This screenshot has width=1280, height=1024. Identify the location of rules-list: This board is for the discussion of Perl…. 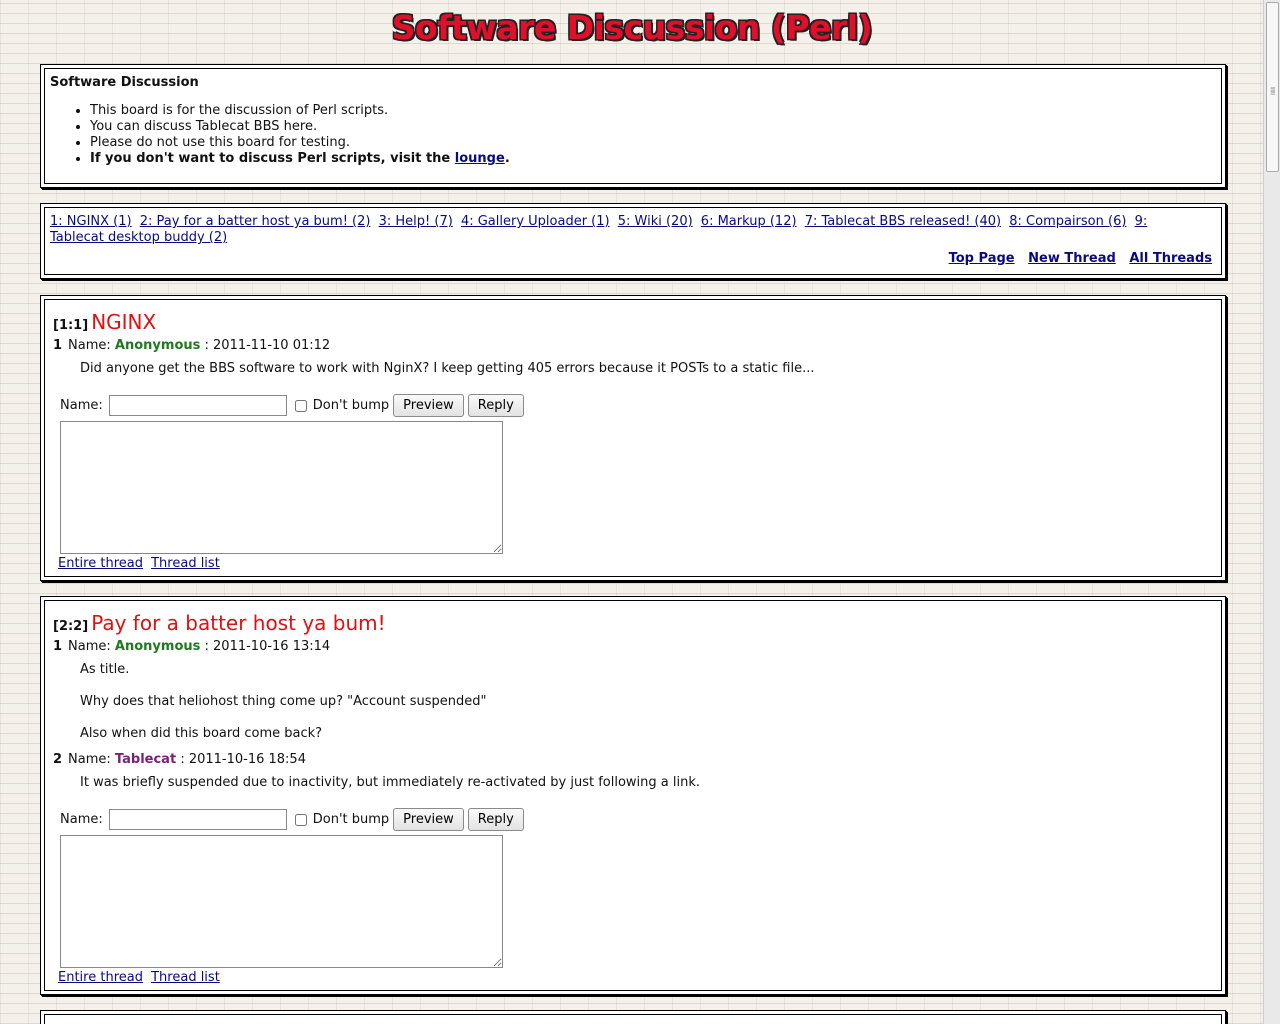
(280, 135).